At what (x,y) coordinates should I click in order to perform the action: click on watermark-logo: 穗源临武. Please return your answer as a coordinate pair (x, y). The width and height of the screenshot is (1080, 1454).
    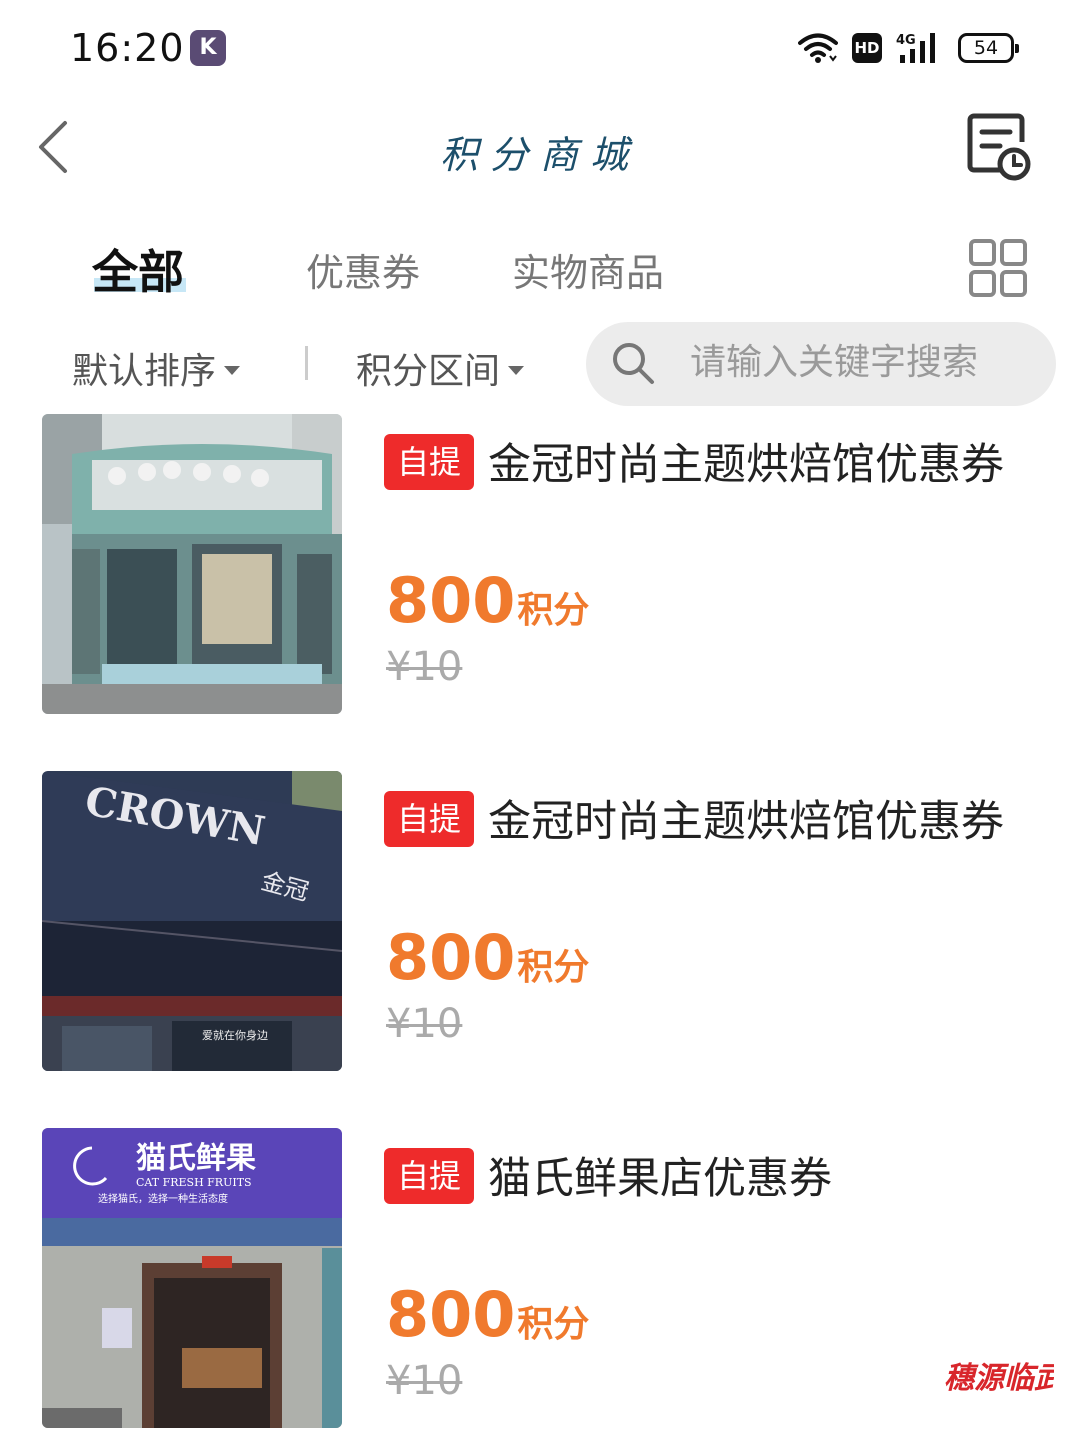
    Looking at the image, I should click on (999, 1378).